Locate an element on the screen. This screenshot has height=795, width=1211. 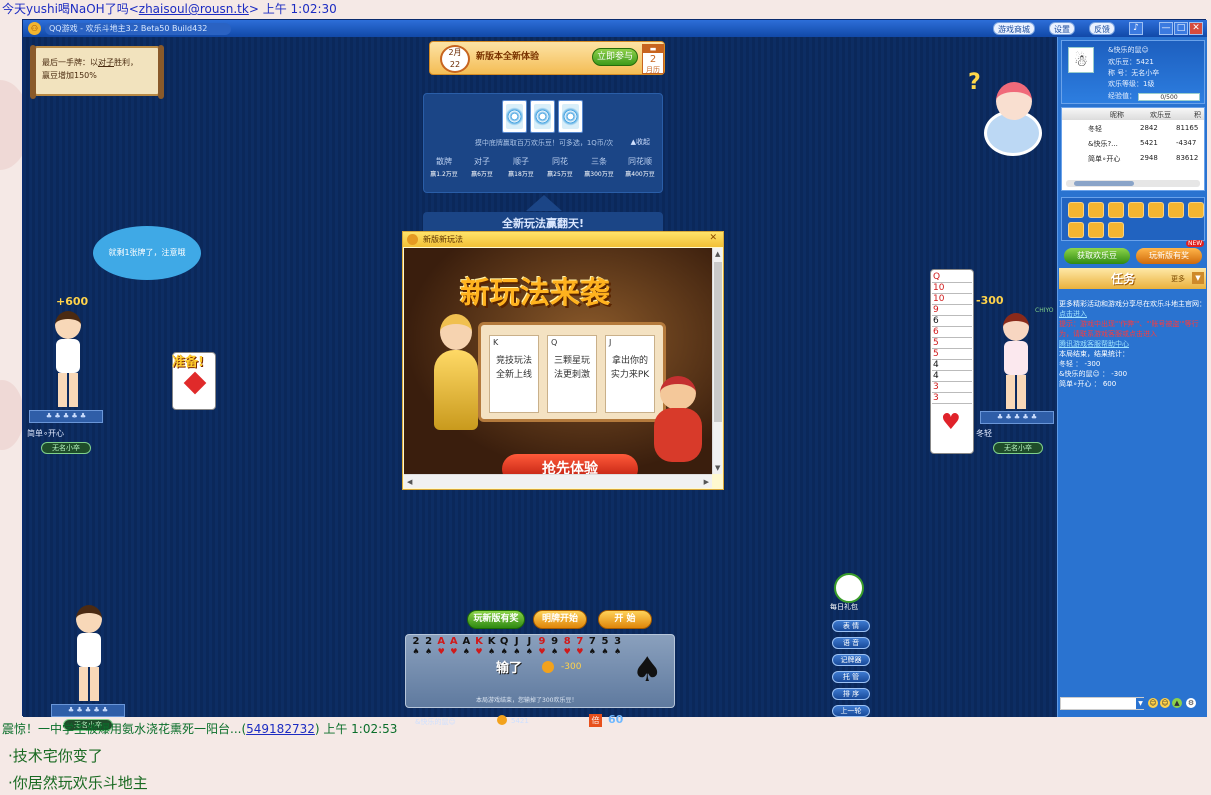
hand-card: K ♥ is located at coordinates (479, 646).